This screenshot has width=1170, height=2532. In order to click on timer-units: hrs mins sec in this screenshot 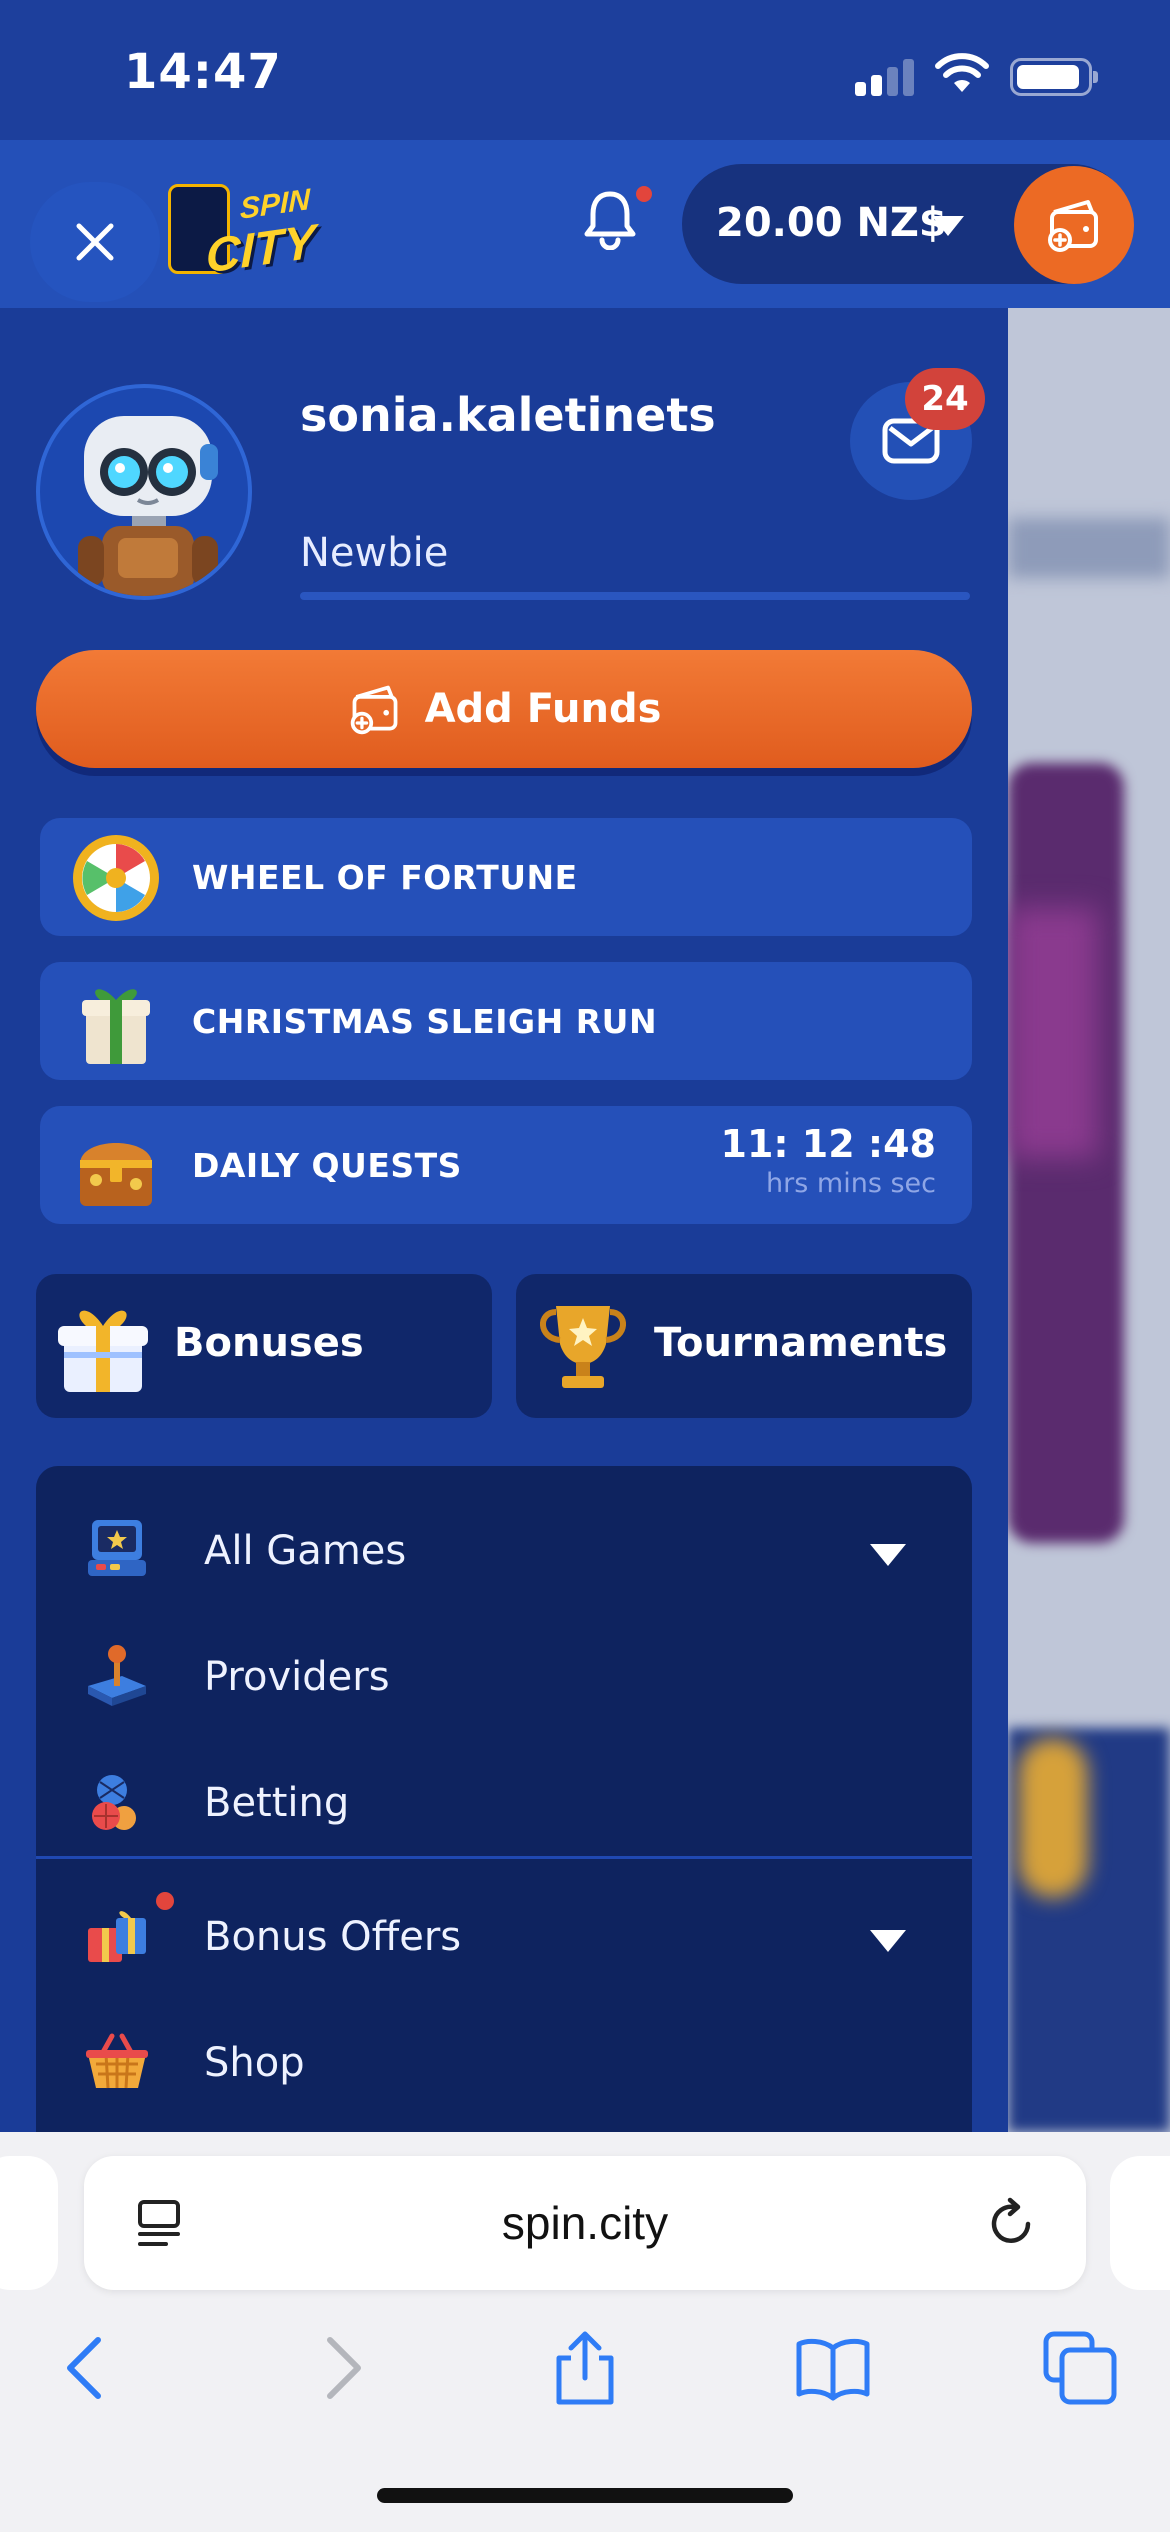, I will do `click(851, 1183)`.